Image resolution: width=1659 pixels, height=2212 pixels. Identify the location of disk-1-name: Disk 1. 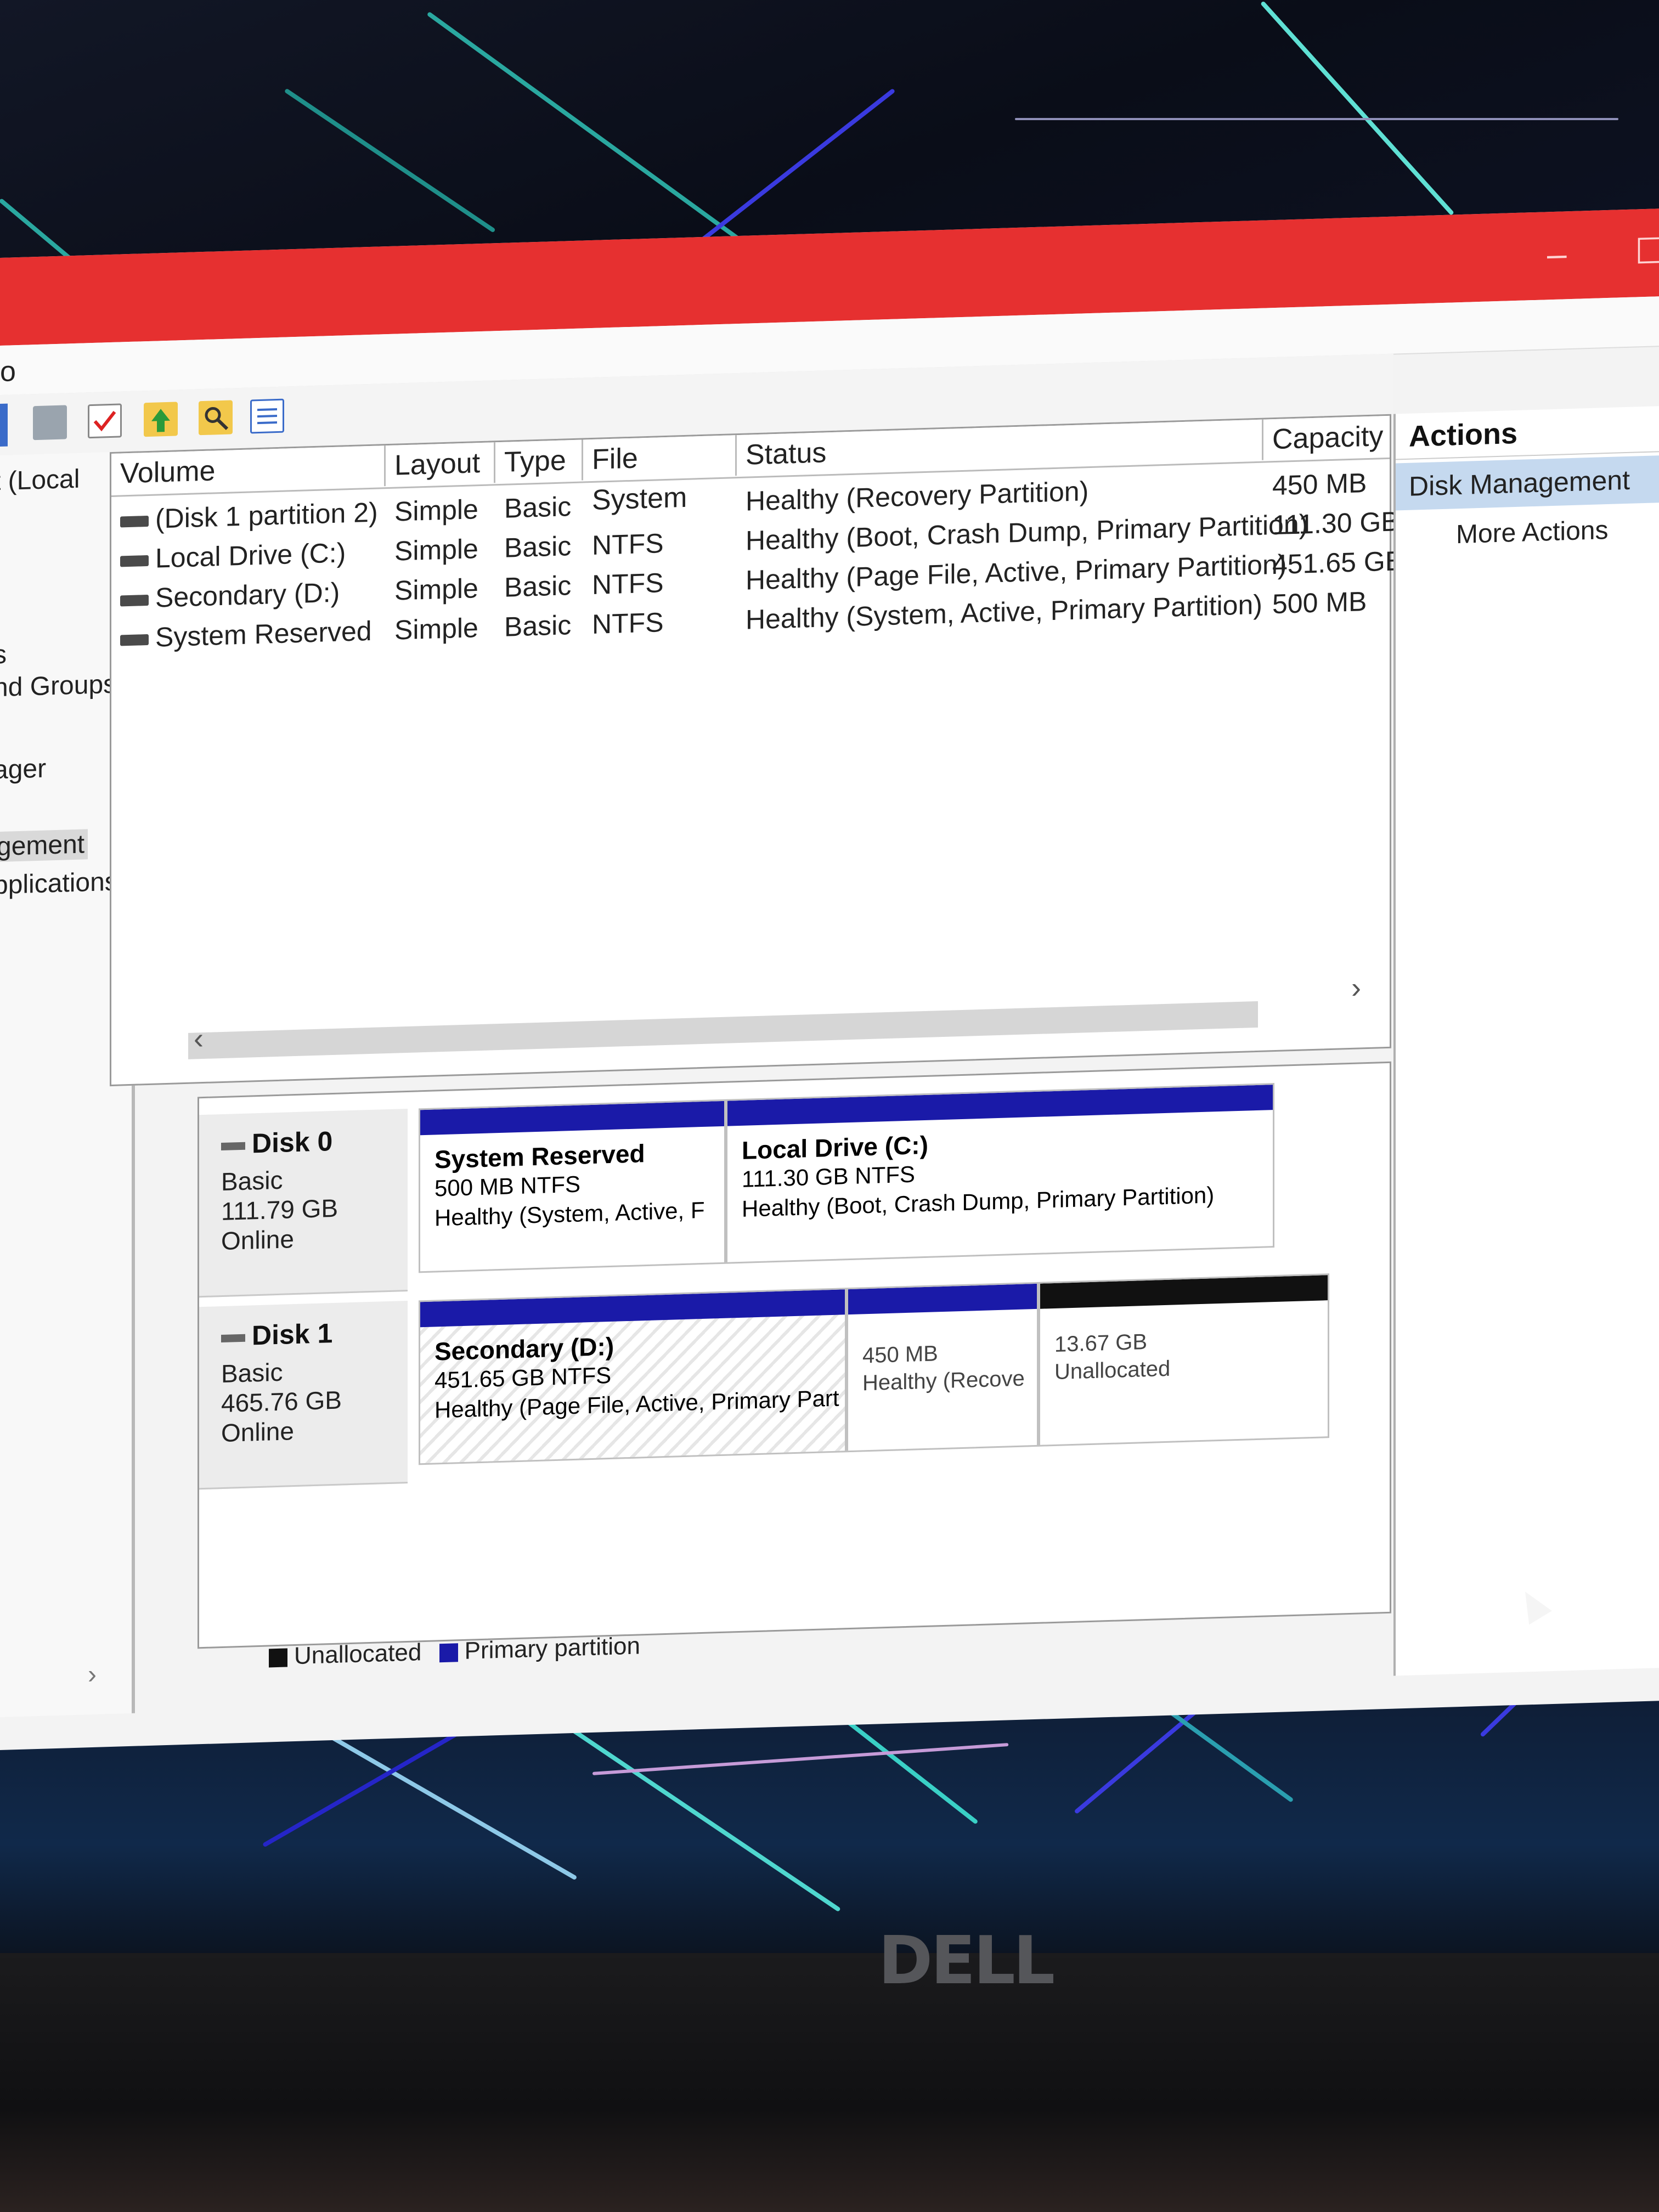
(292, 1335).